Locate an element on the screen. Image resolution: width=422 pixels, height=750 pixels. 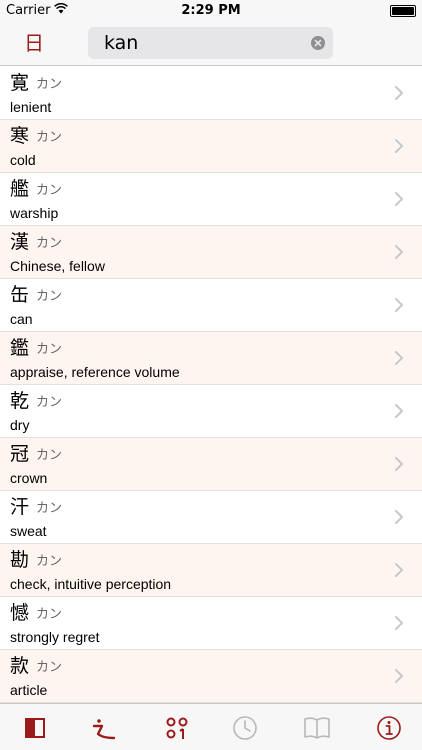
result-row: 艦カン warship is located at coordinates (211, 199).